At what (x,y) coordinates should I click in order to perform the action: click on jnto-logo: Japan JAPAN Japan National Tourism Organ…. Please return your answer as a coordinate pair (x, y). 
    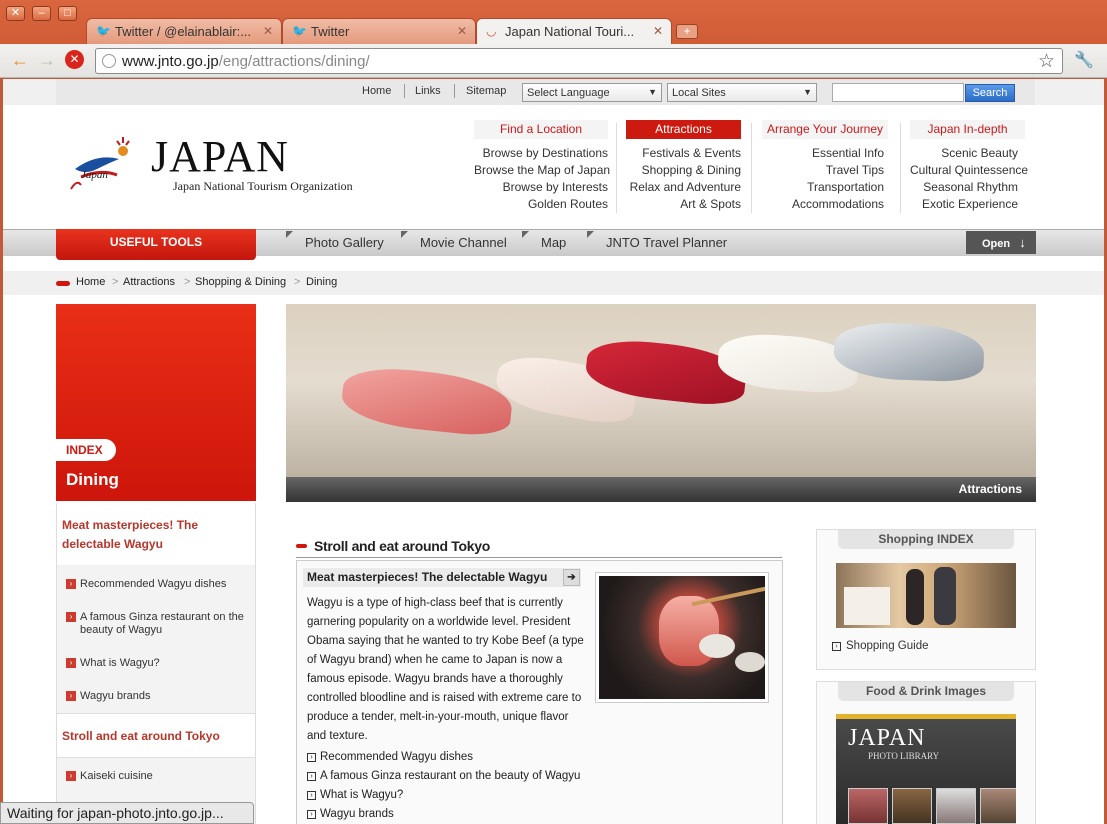
    Looking at the image, I should click on (217, 166).